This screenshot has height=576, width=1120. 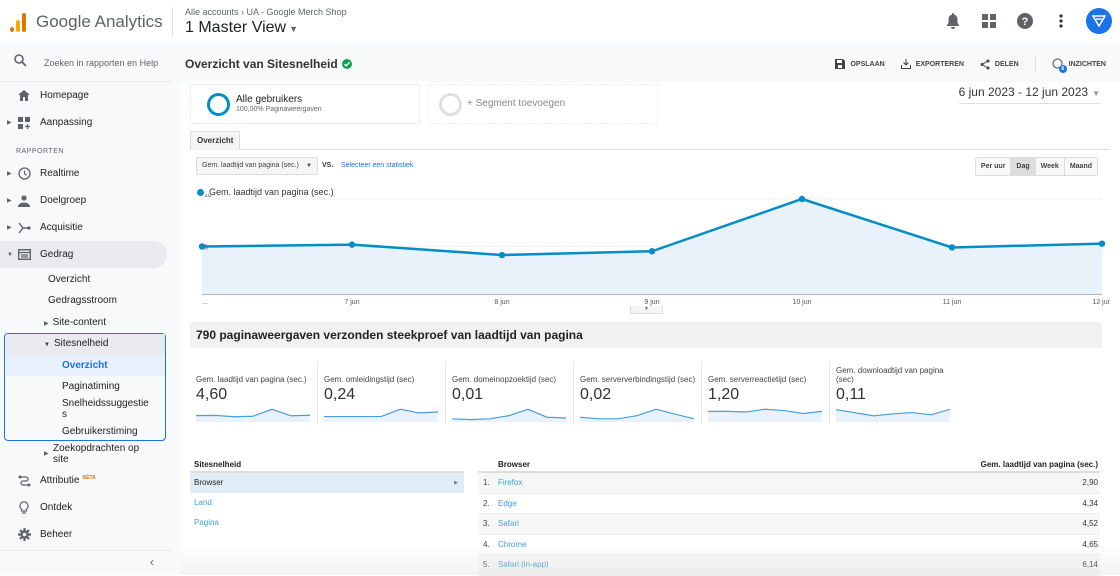 I want to click on sidebar-item-homepage: Homepage, so click(x=83, y=95).